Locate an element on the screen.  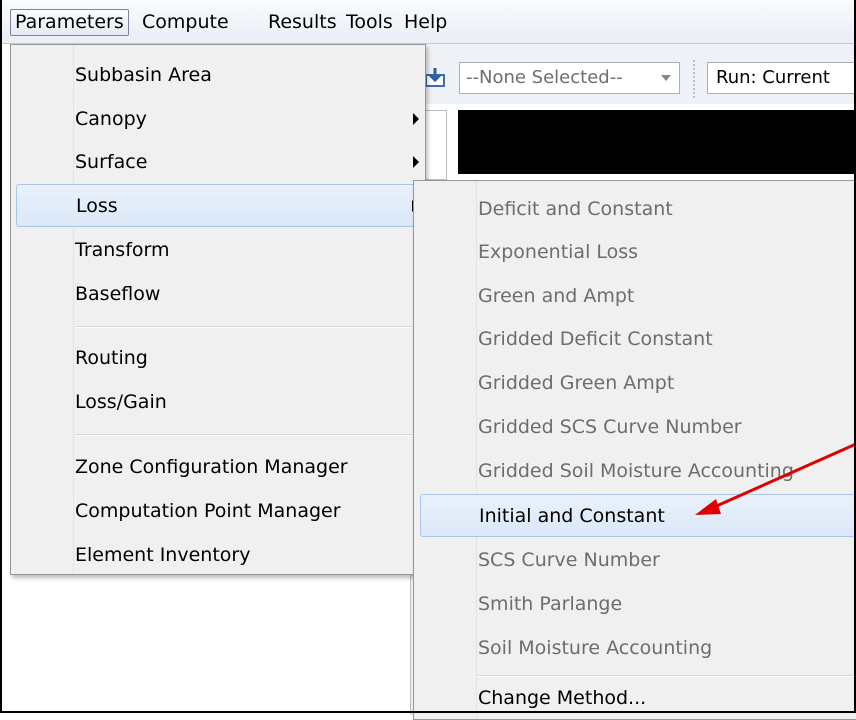
menu-help: Help is located at coordinates (425, 22).